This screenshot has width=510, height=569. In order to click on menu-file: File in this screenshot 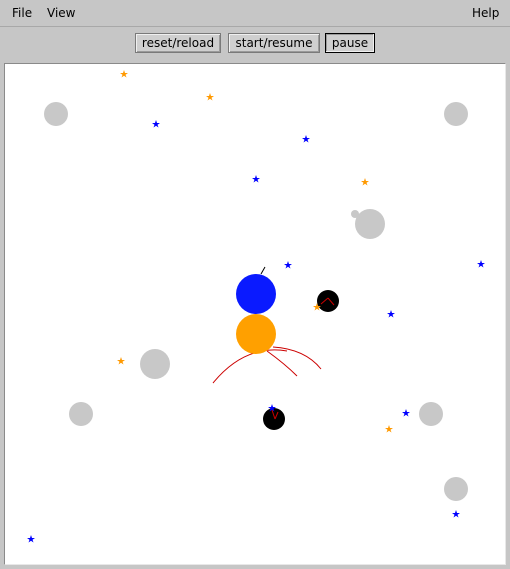, I will do `click(22, 13)`.